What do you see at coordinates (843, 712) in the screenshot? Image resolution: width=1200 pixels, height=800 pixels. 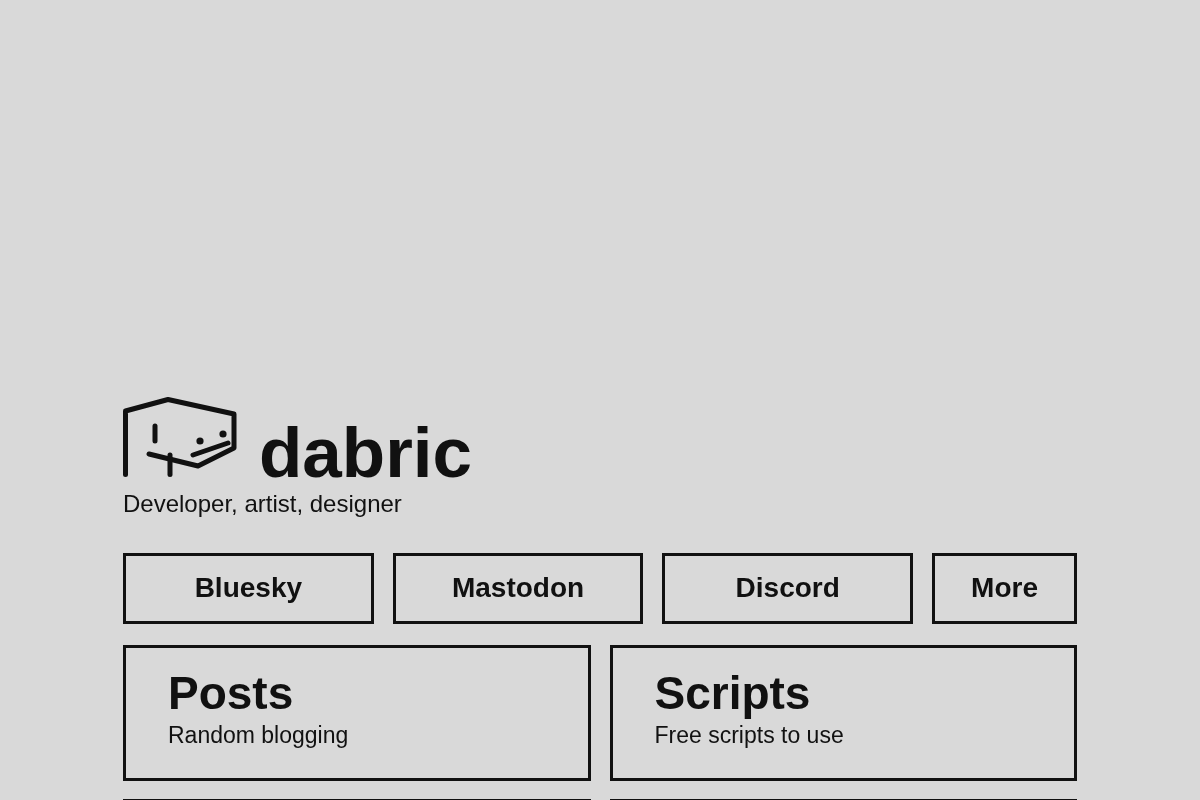 I see `section-card: Scripts Free scripts to use` at bounding box center [843, 712].